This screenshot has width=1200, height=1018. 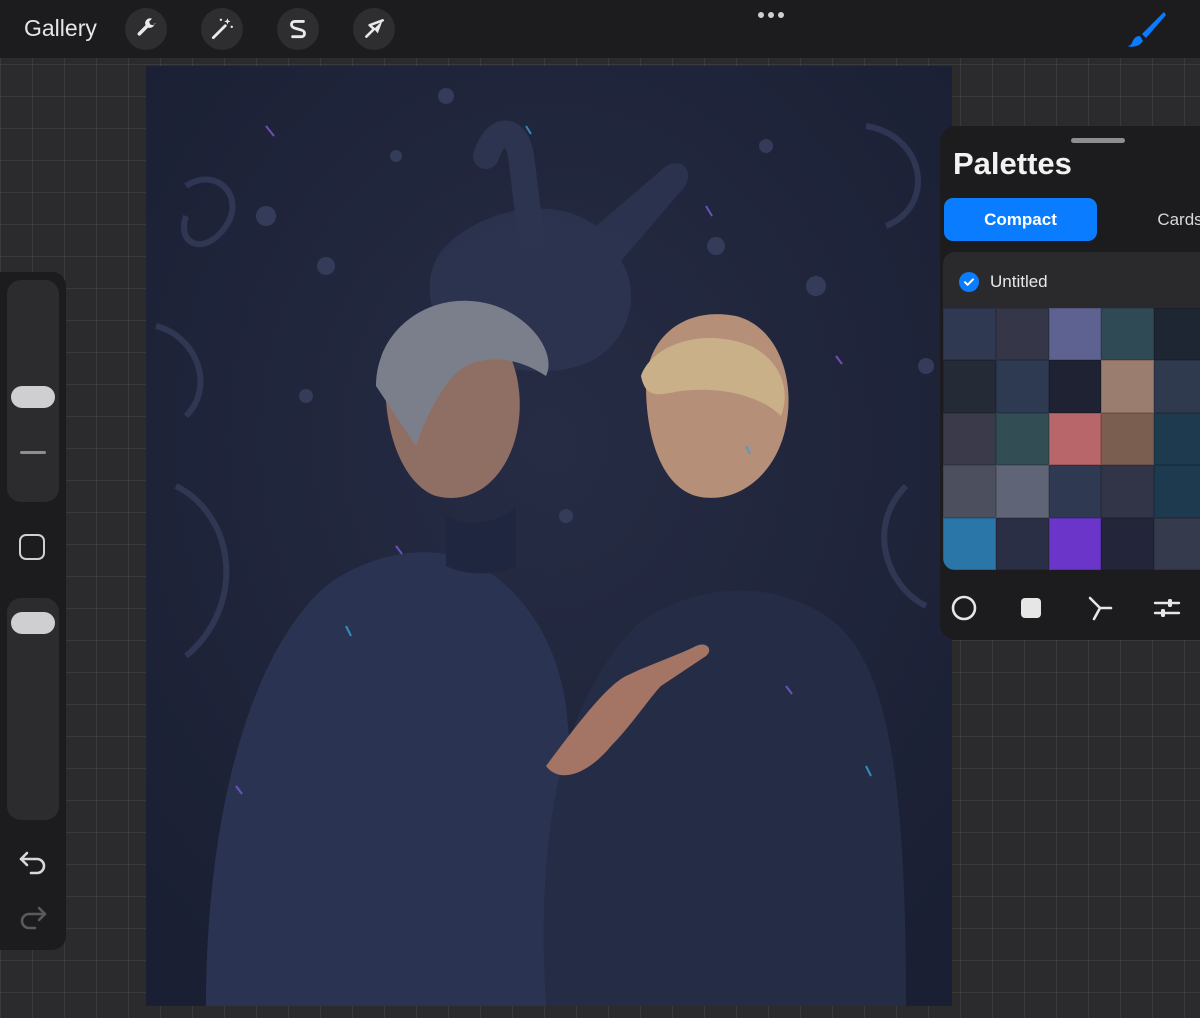 What do you see at coordinates (1031, 608) in the screenshot?
I see `square-icon` at bounding box center [1031, 608].